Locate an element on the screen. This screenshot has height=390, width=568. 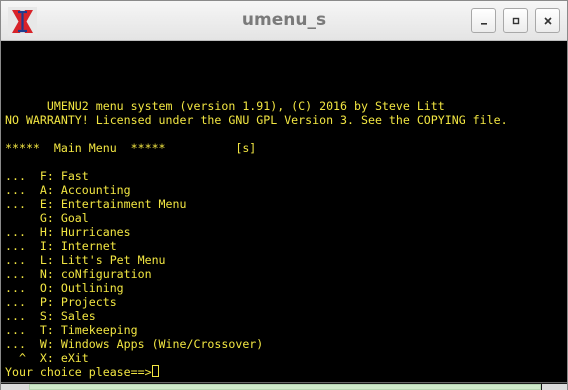
menu-item-windows-apps: ... W: Windows Apps (Wine/Crossover) is located at coordinates (134, 344).